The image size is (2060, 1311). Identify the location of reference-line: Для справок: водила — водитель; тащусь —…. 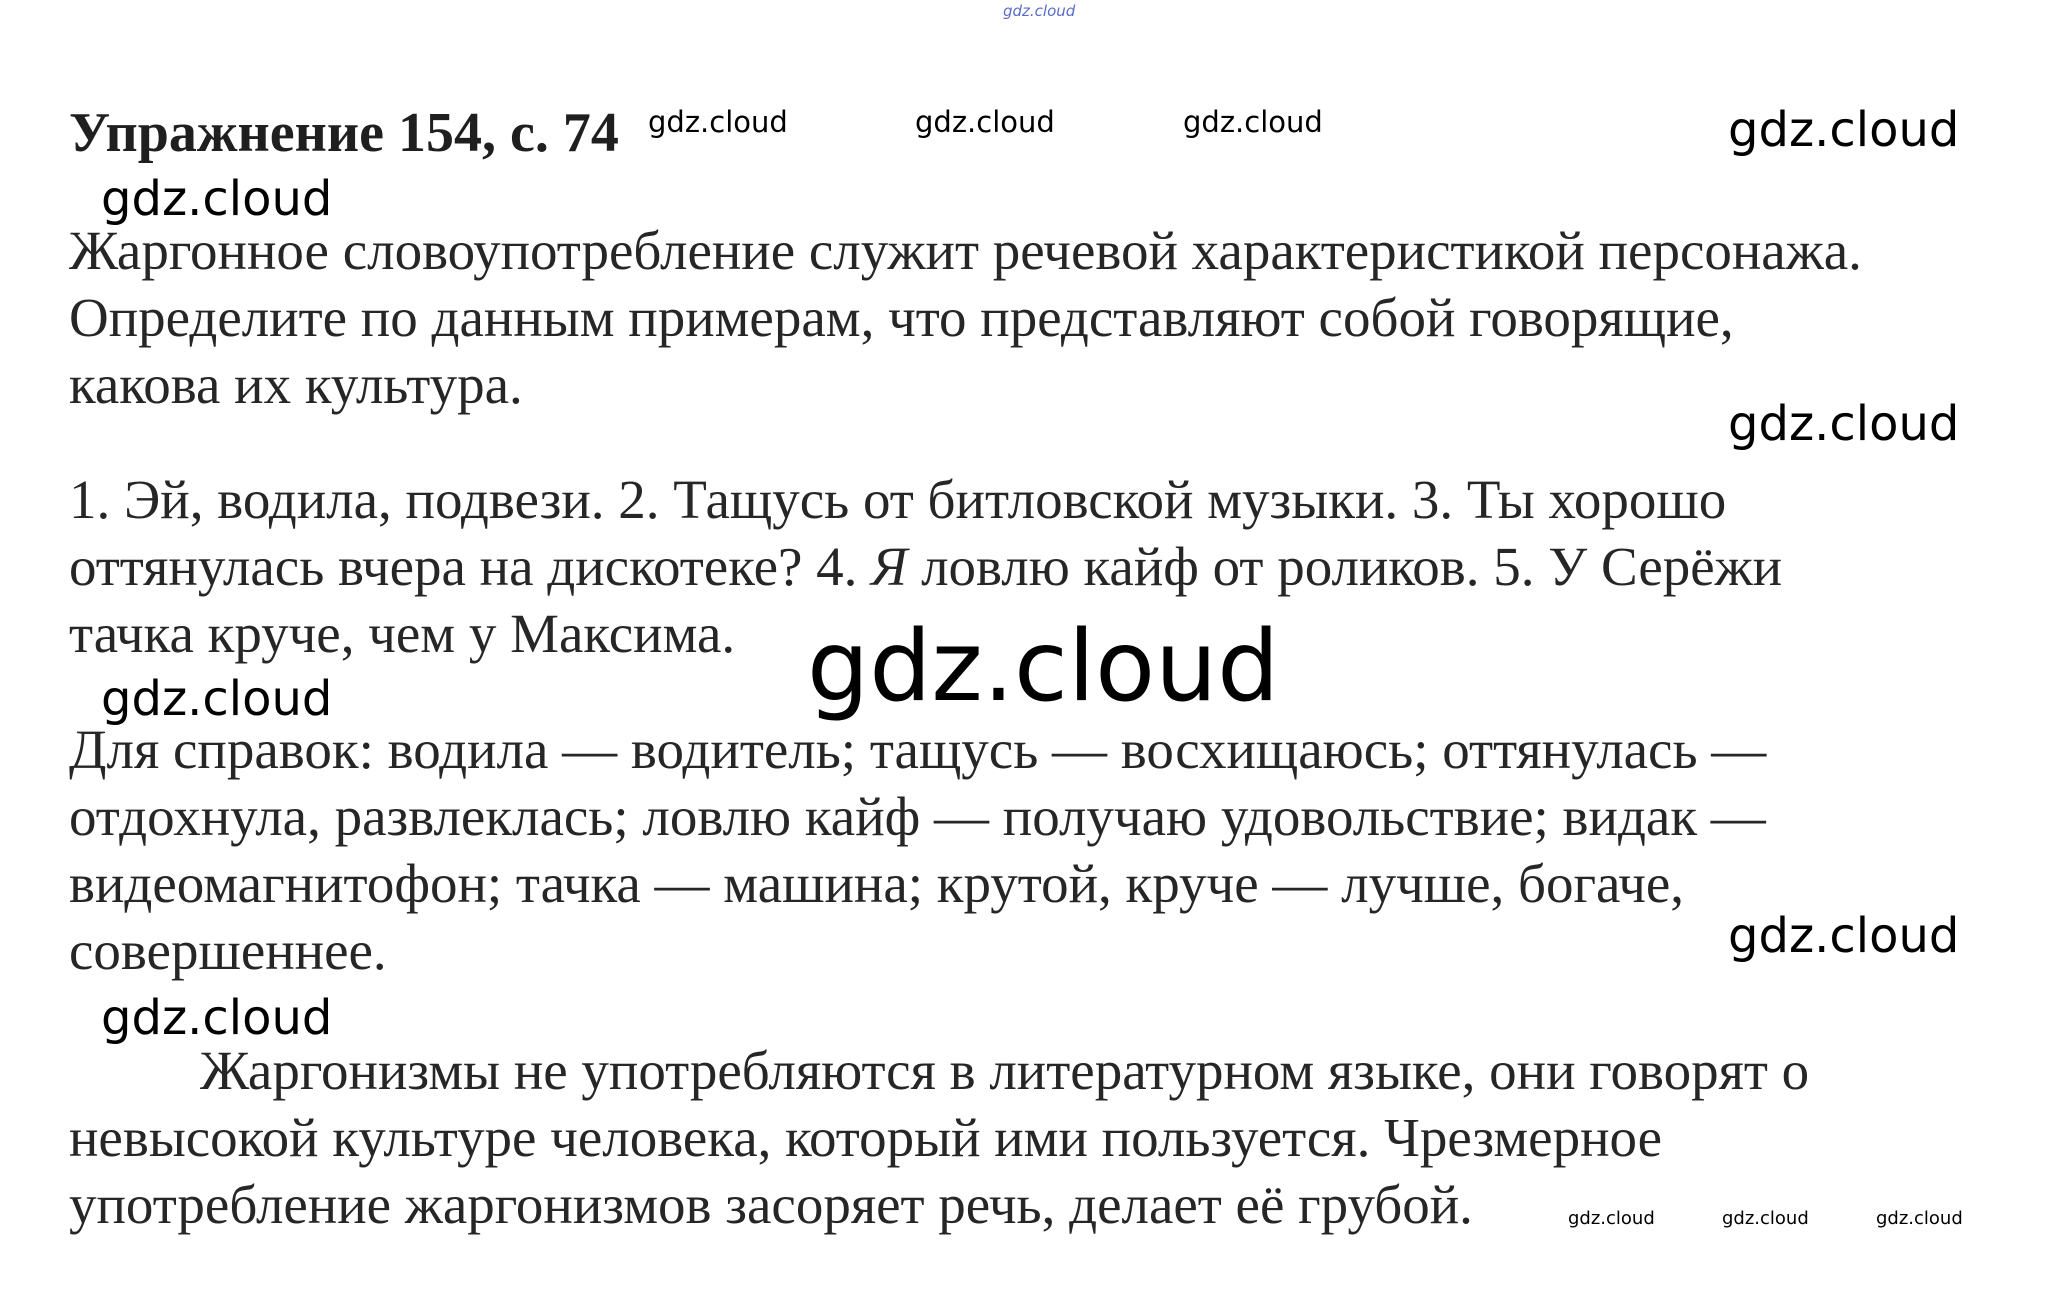
(918, 749).